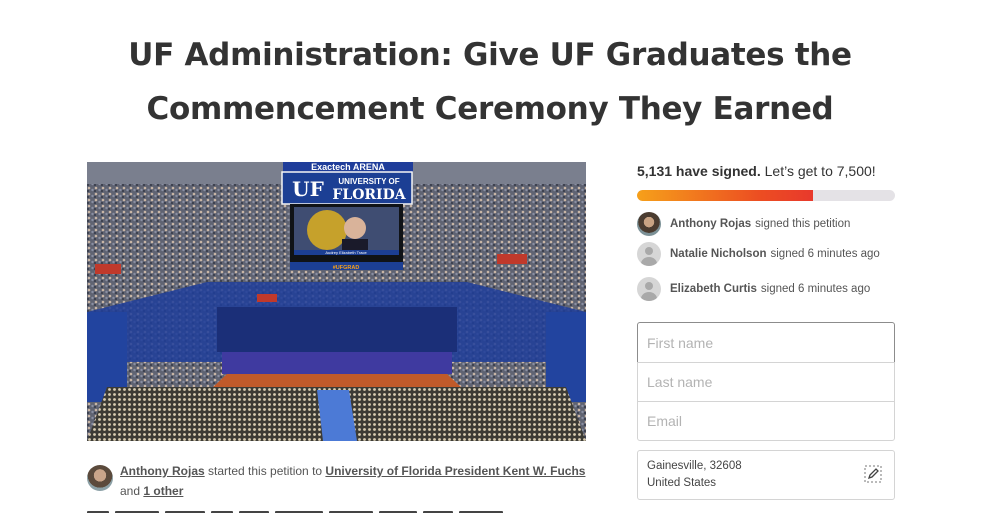 The image size is (1000, 513). Describe the element at coordinates (369, 195) in the screenshot. I see `scoreboard-florida: FLORIDA` at that location.